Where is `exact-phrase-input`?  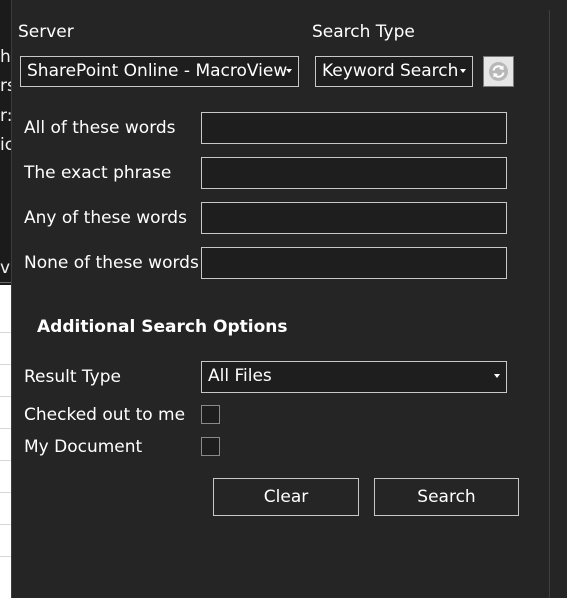
exact-phrase-input is located at coordinates (354, 173).